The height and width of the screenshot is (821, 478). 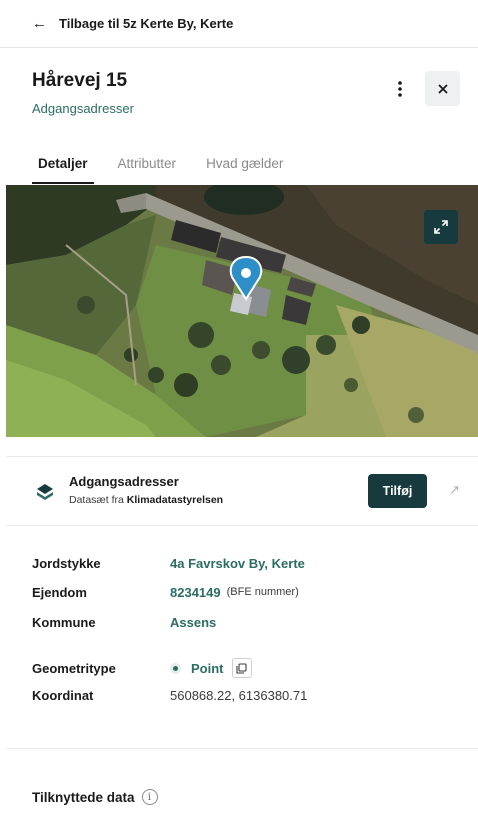 I want to click on layers-icon, so click(x=45, y=492).